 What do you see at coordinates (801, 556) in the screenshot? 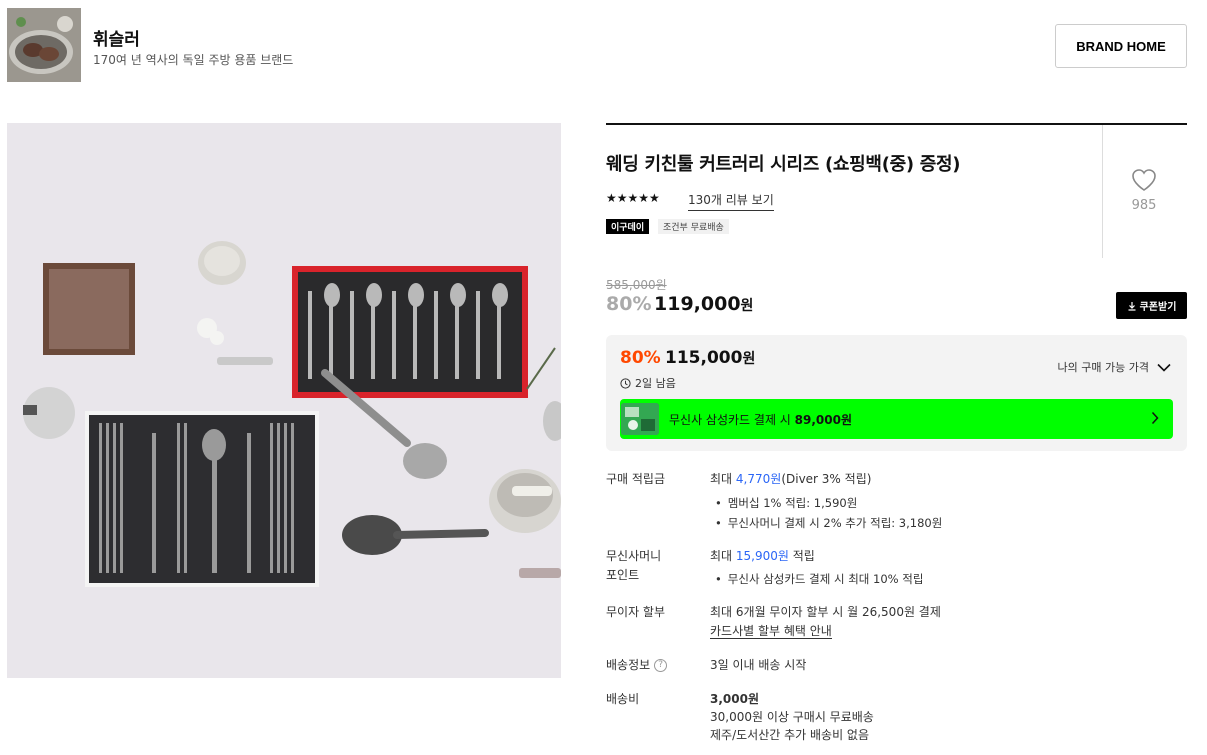
I see `money-suffix: 적립` at bounding box center [801, 556].